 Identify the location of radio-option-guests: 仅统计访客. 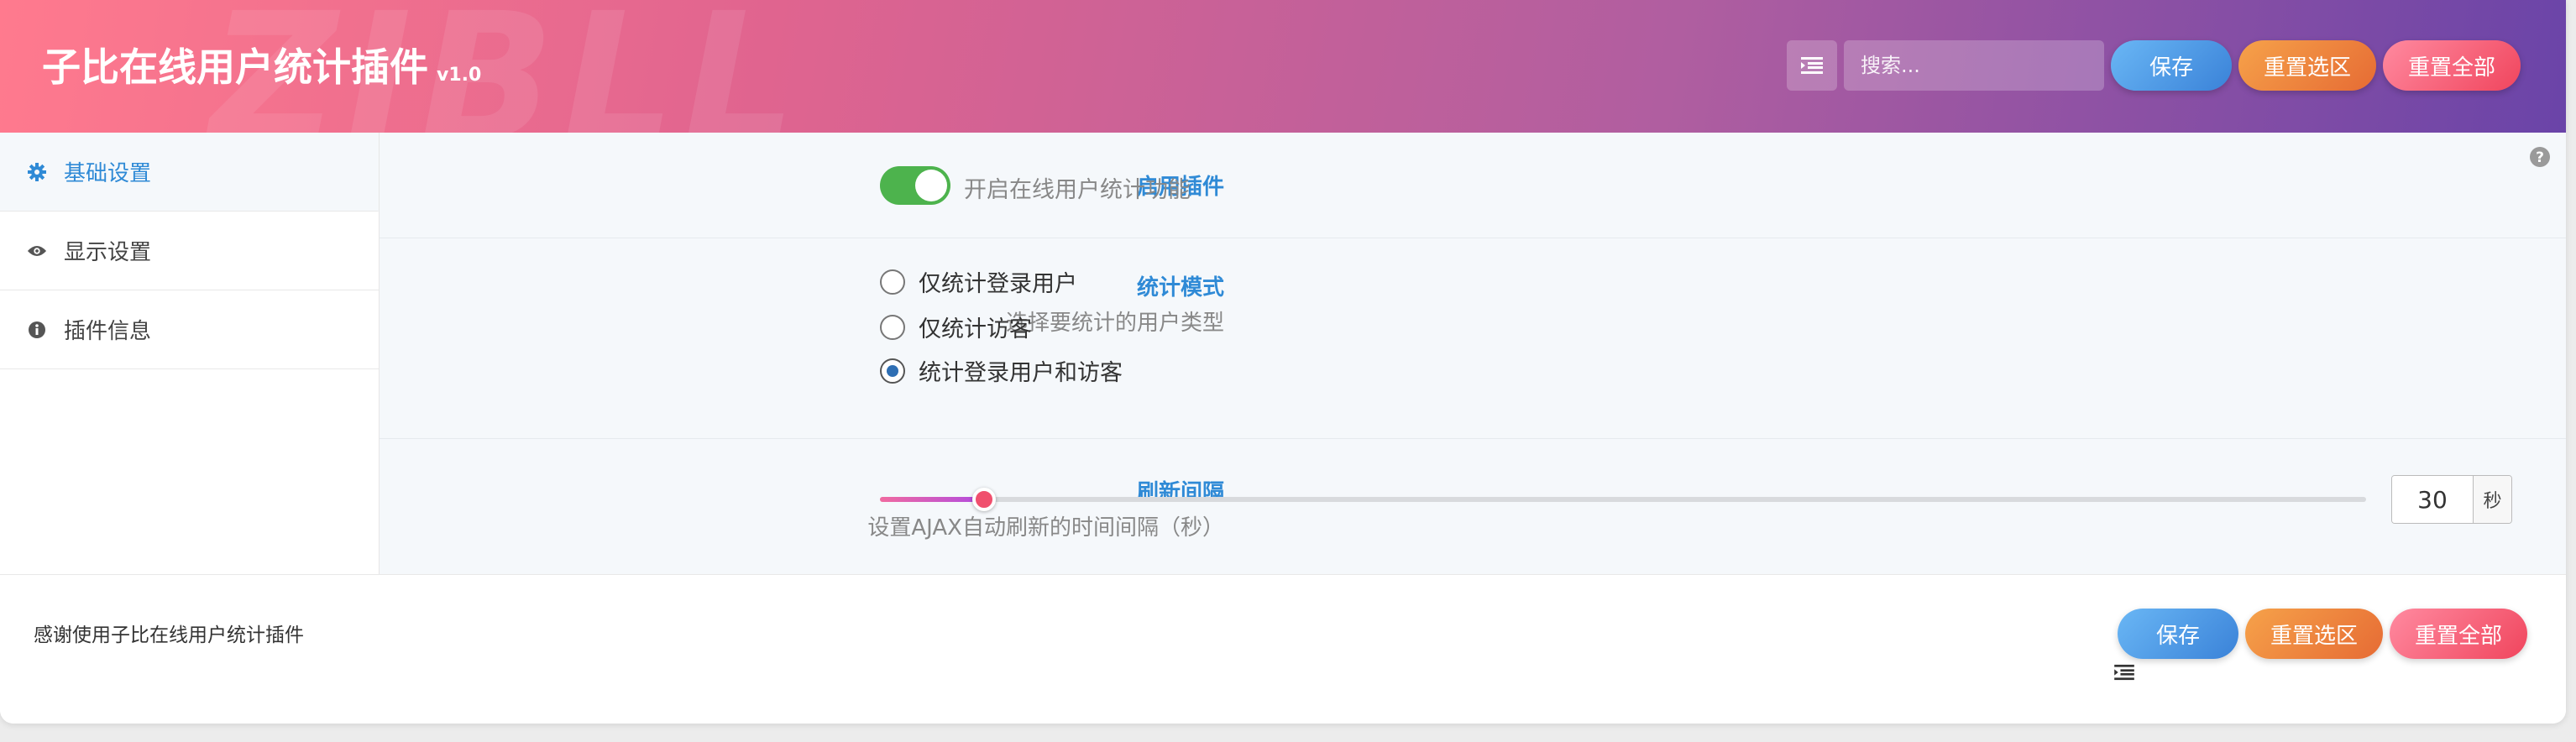
(956, 327).